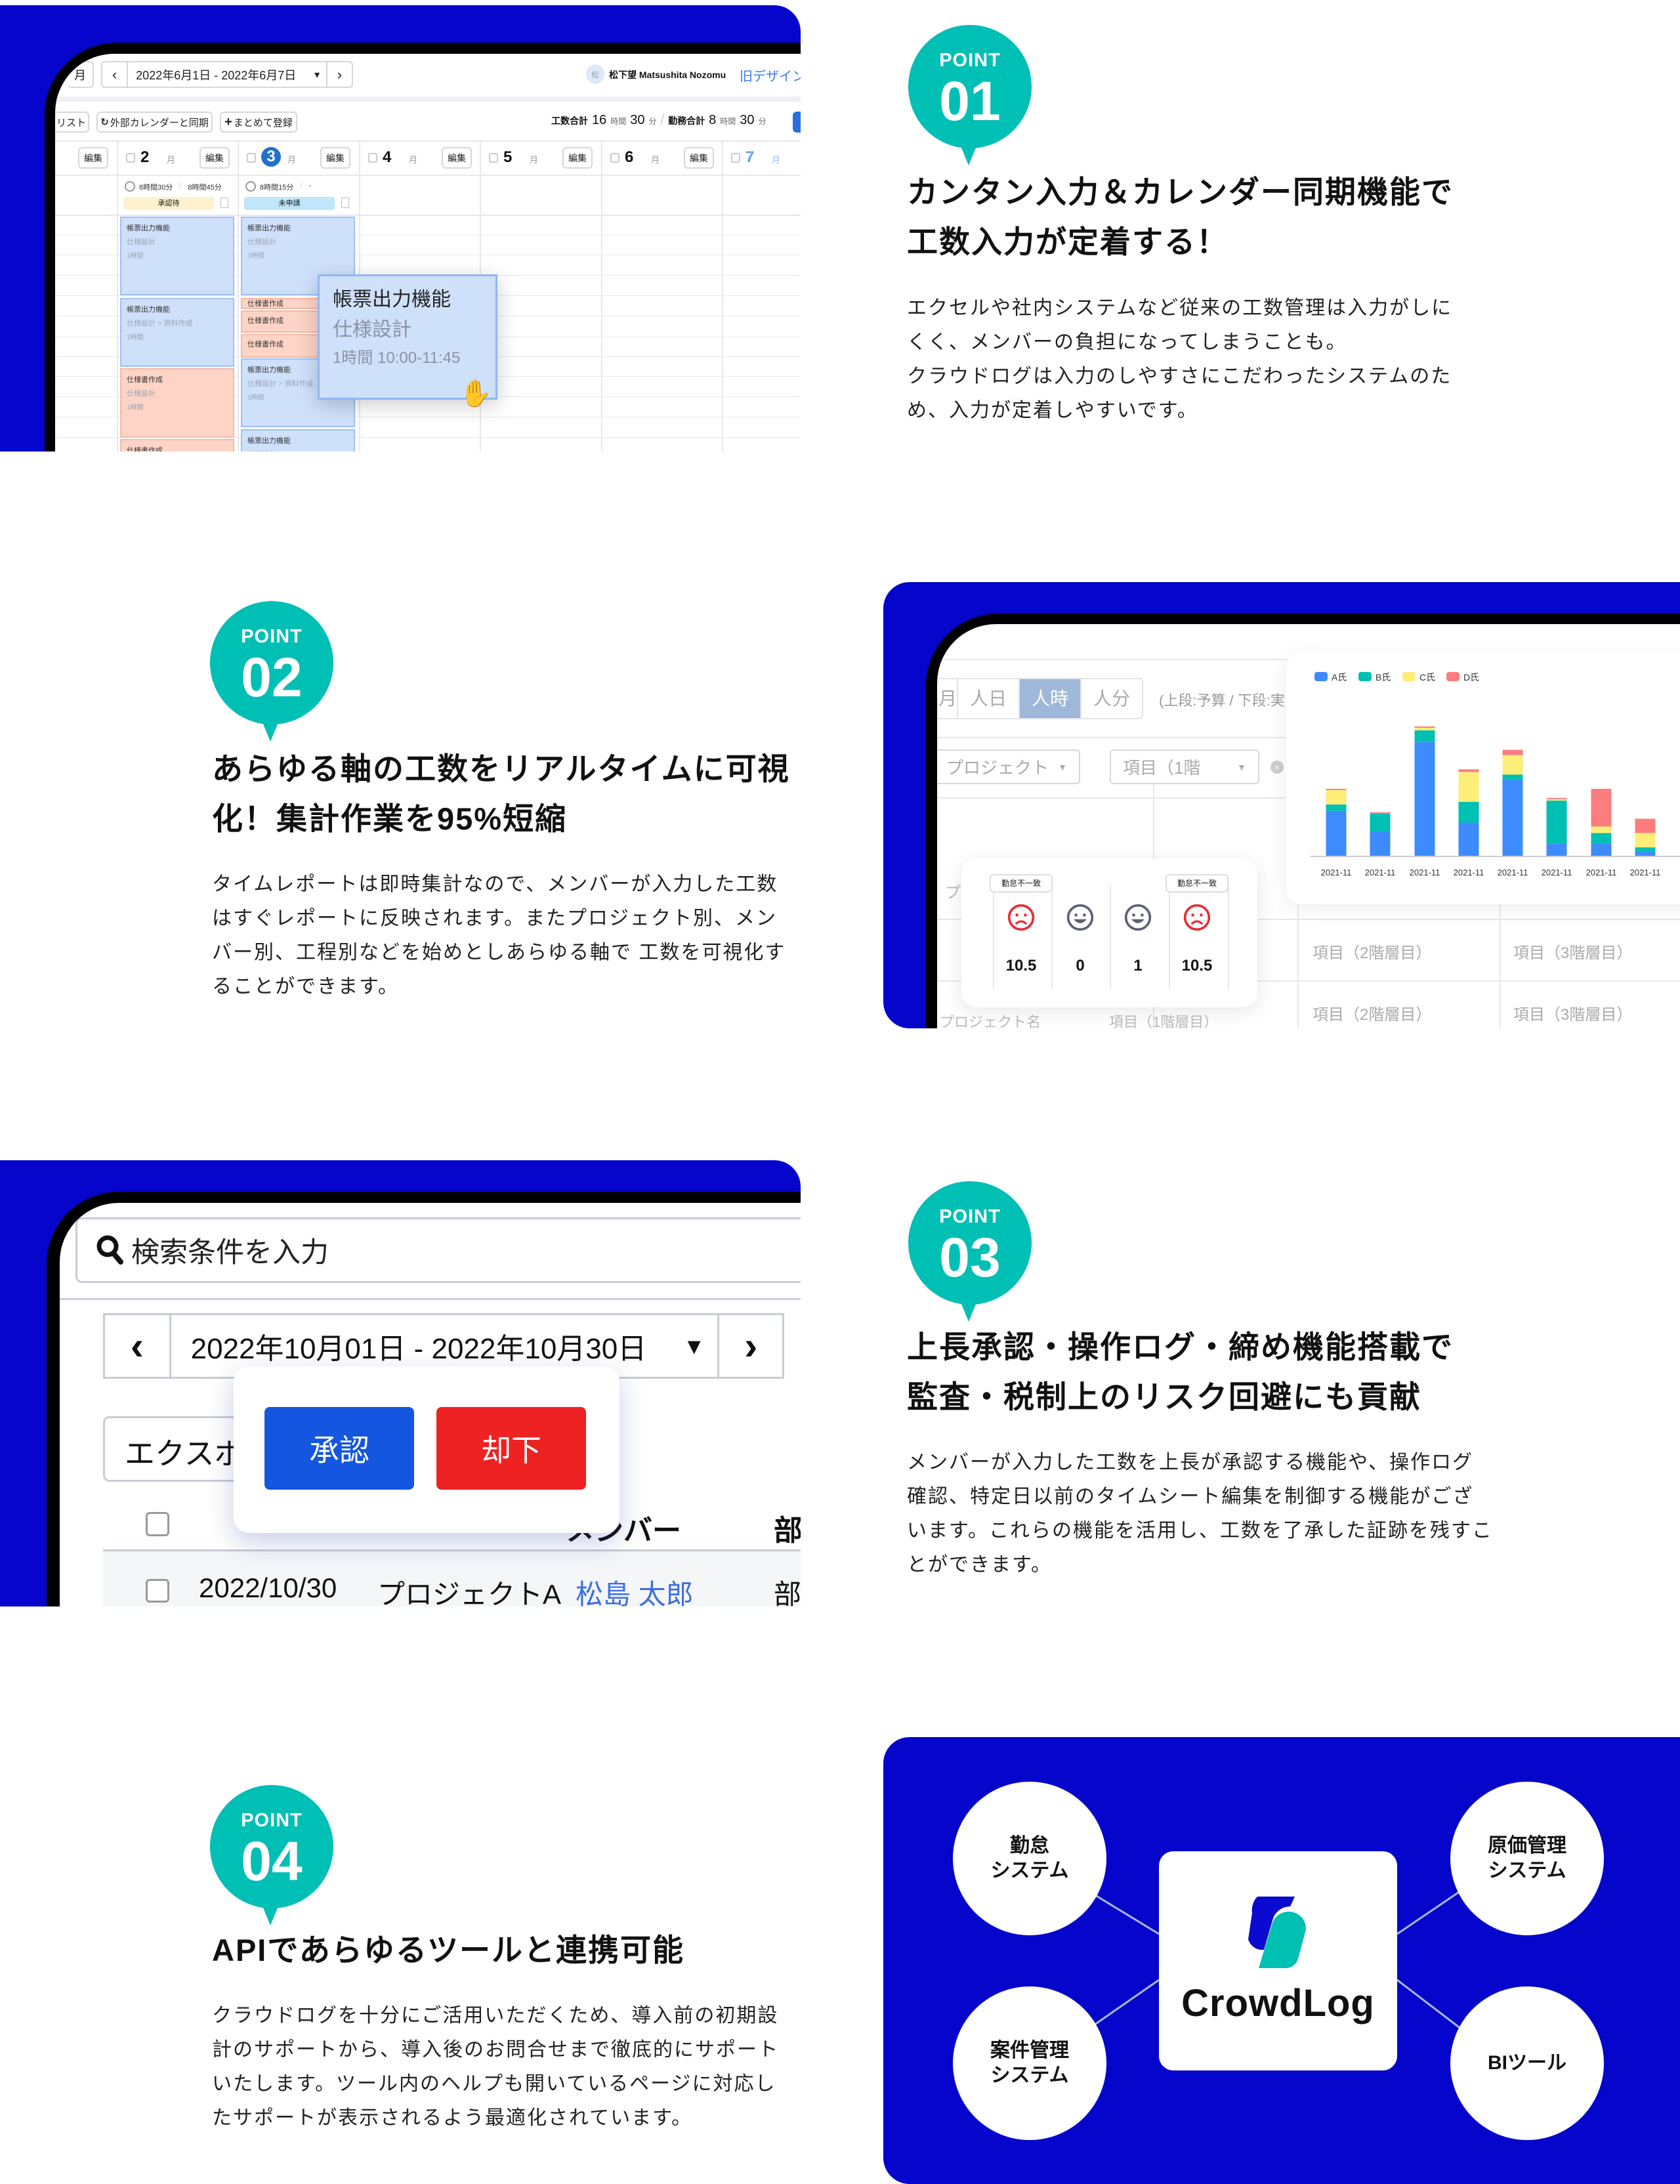 The height and width of the screenshot is (2184, 1680). Describe the element at coordinates (987, 698) in the screenshot. I see `unit-tab: 人日` at that location.